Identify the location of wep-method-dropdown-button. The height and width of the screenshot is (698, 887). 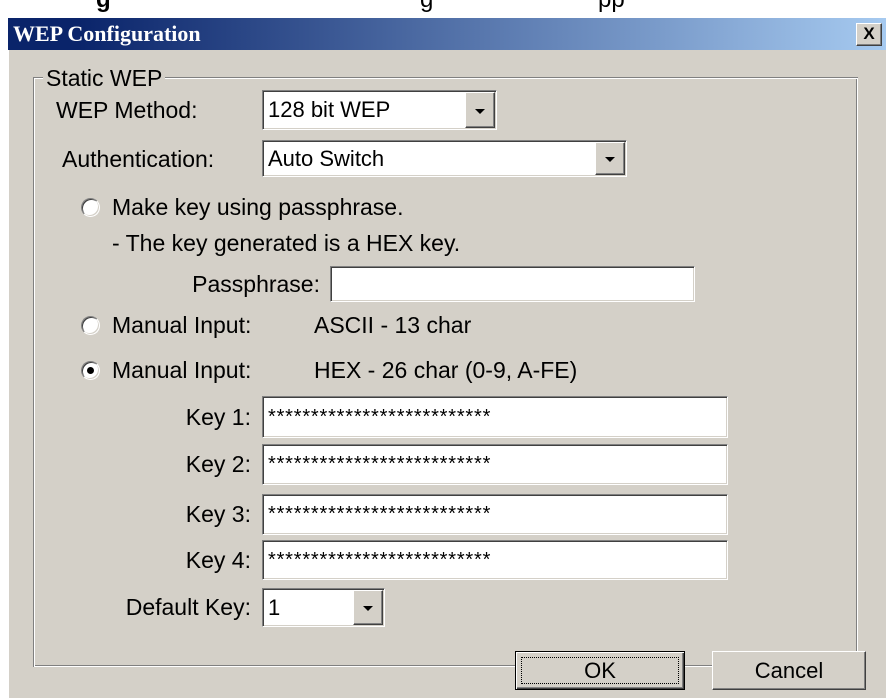
(480, 110).